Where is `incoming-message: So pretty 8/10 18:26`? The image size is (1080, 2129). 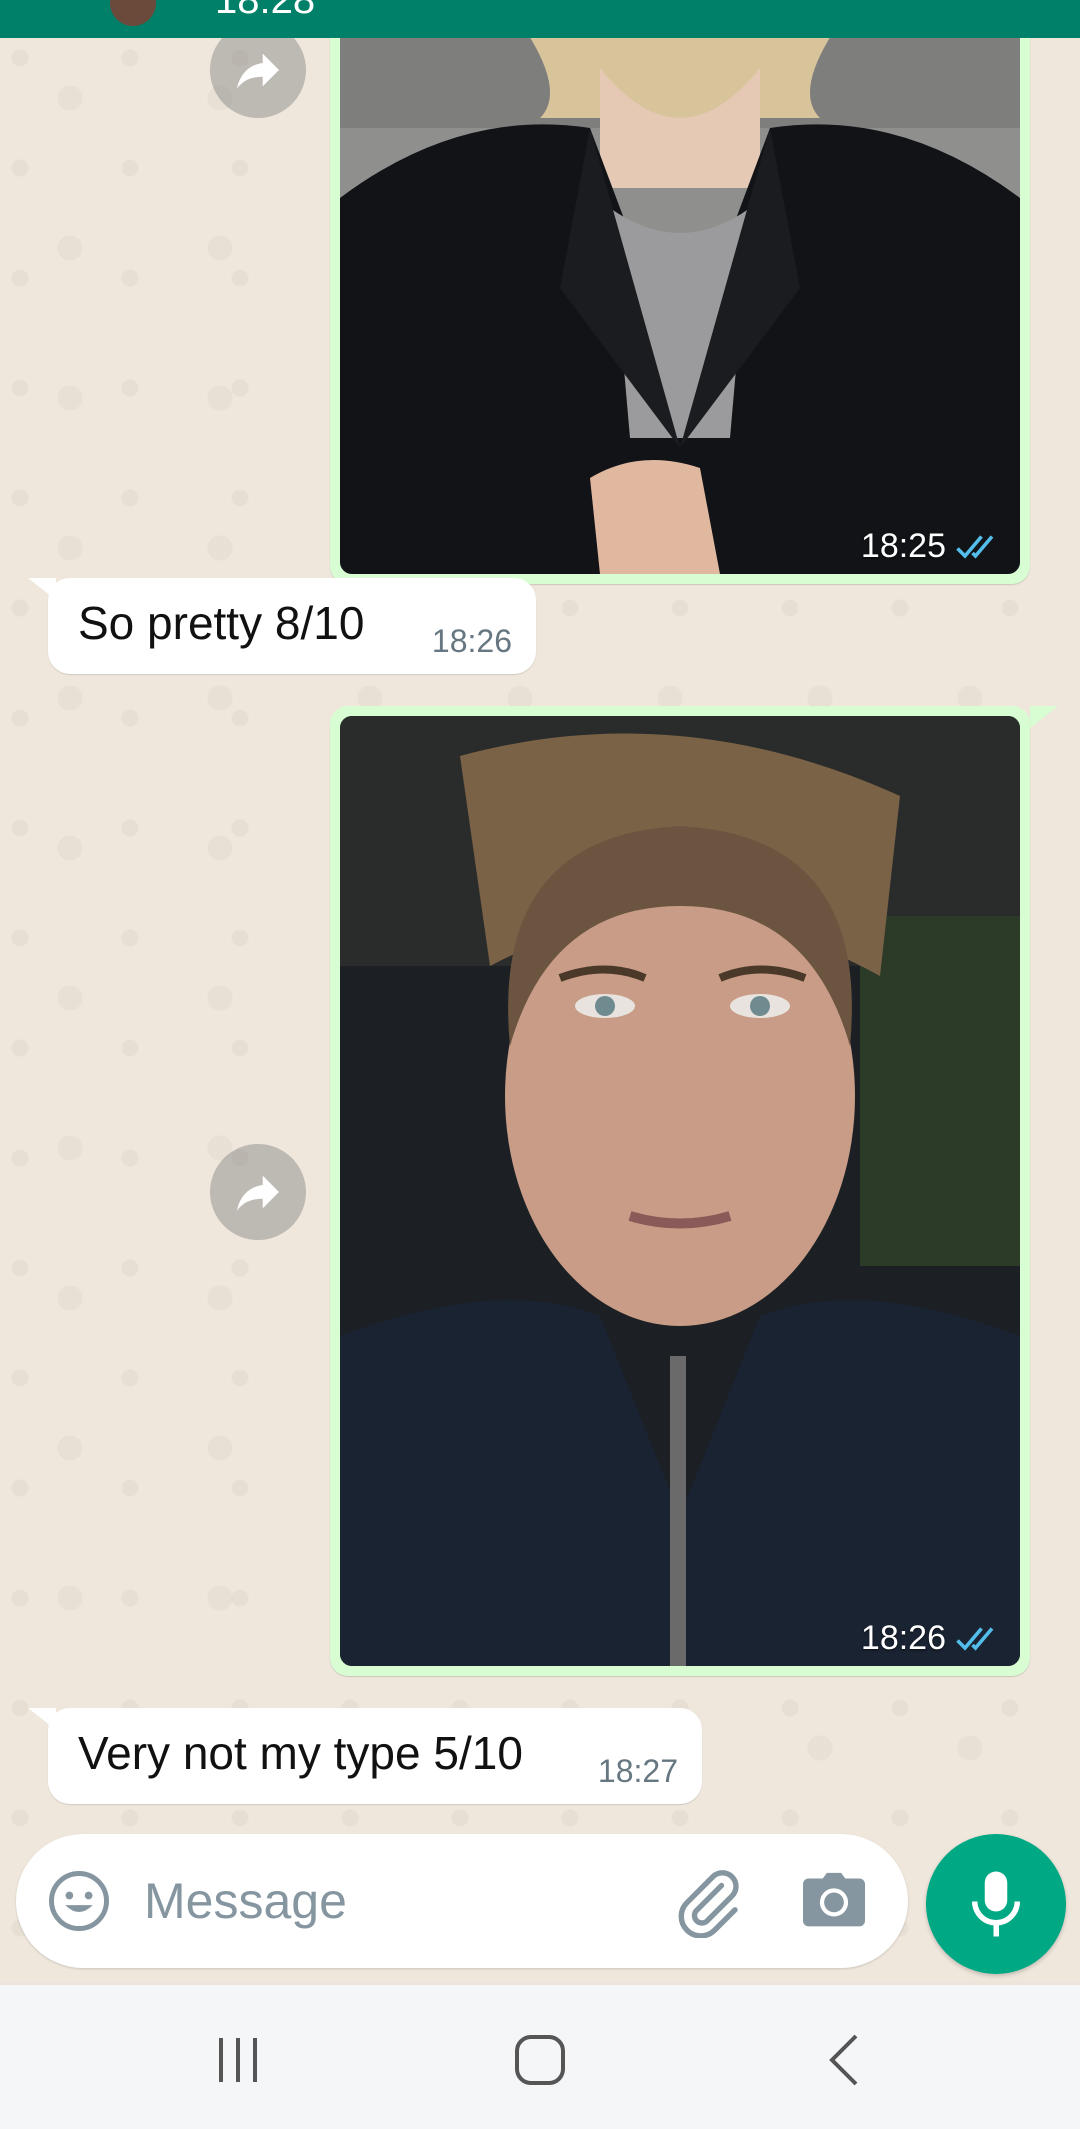 incoming-message: So pretty 8/10 18:26 is located at coordinates (292, 626).